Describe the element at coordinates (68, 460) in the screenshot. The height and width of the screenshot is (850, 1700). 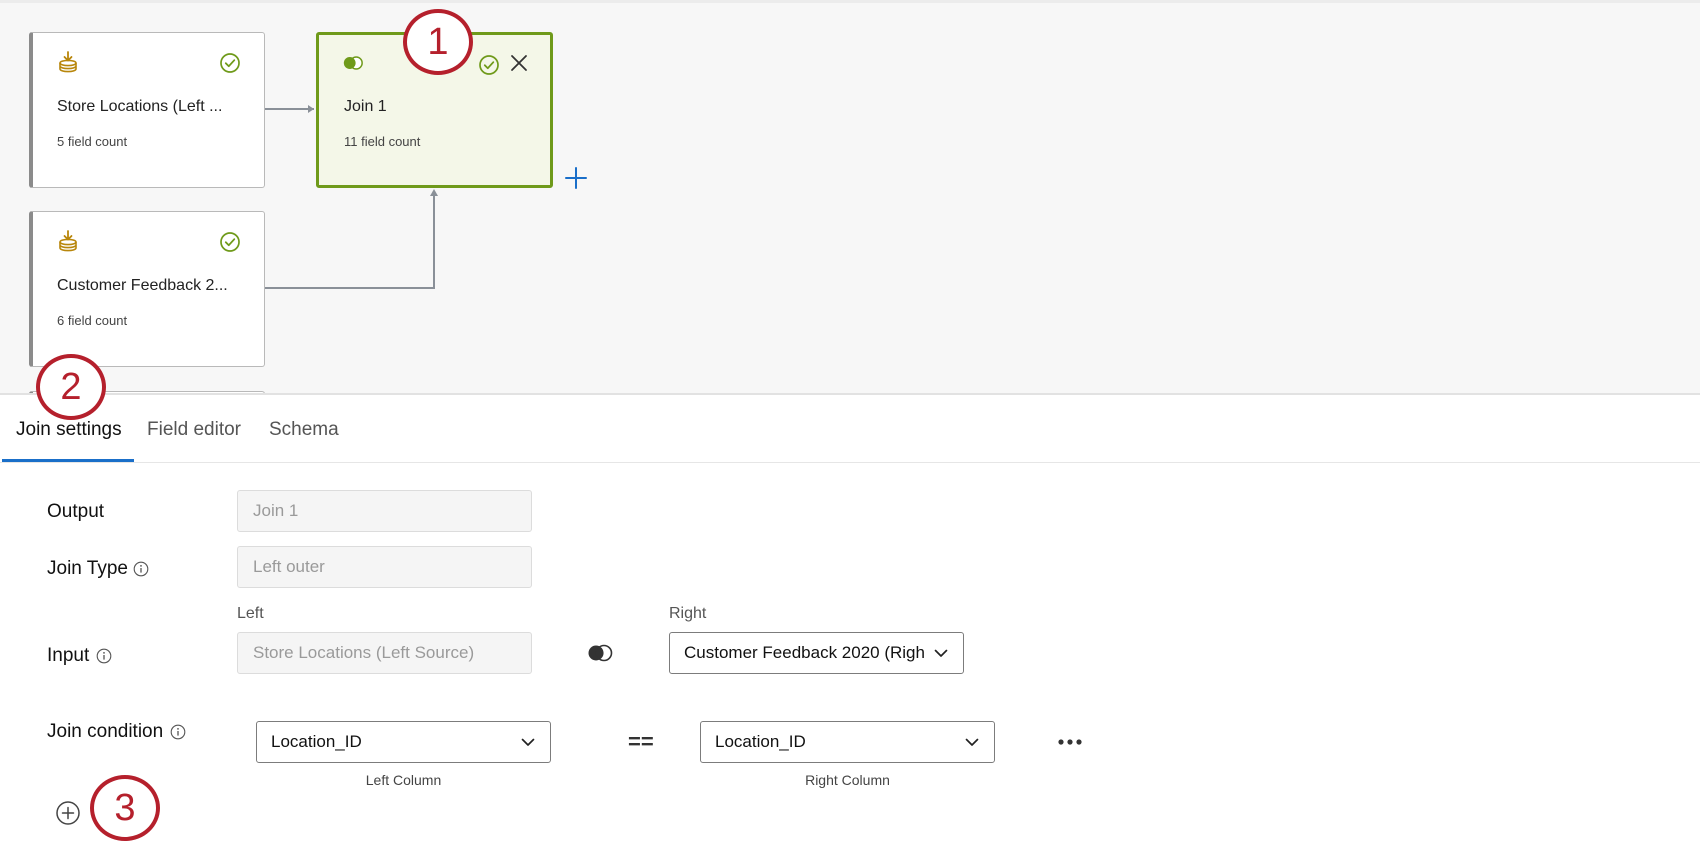
I see `active-tab-indicator` at that location.